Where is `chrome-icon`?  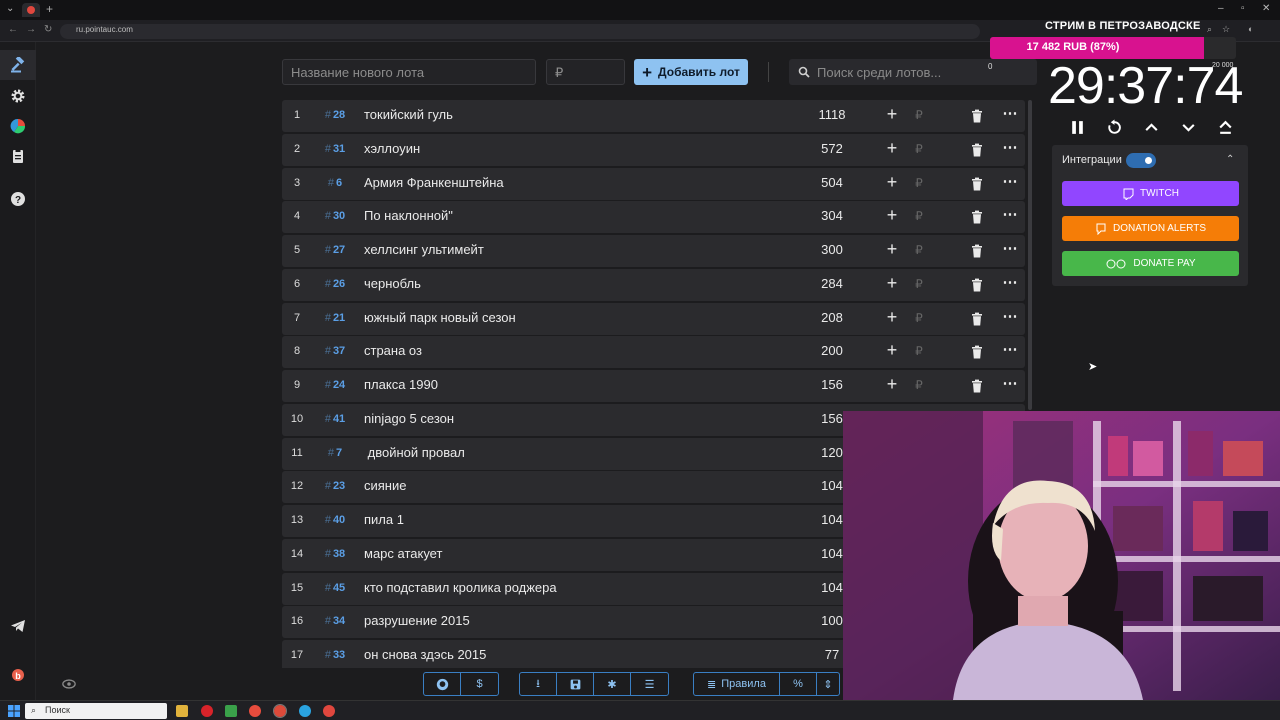
chrome-icon is located at coordinates (255, 711).